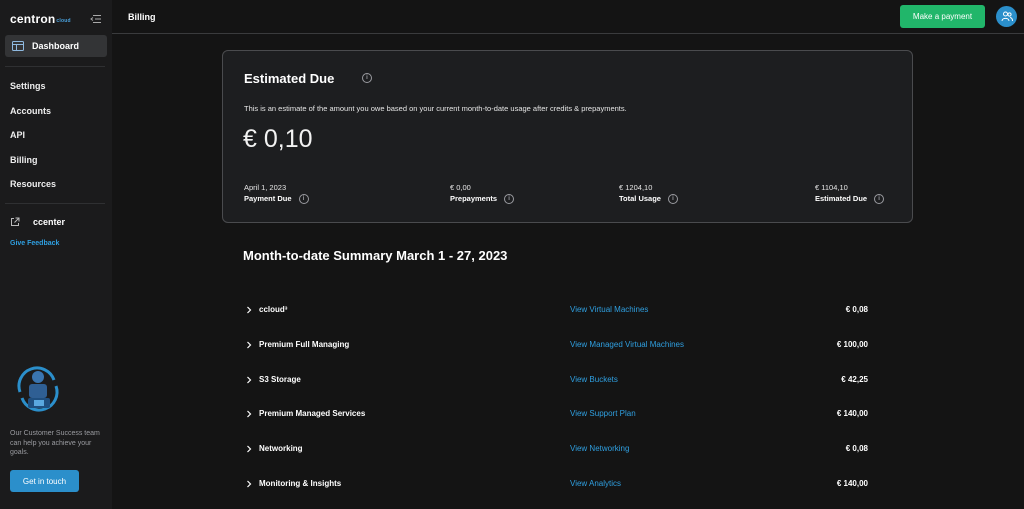 The height and width of the screenshot is (509, 1024). Describe the element at coordinates (627, 344) in the screenshot. I see `row-link: View Managed Virtual Machines` at that location.